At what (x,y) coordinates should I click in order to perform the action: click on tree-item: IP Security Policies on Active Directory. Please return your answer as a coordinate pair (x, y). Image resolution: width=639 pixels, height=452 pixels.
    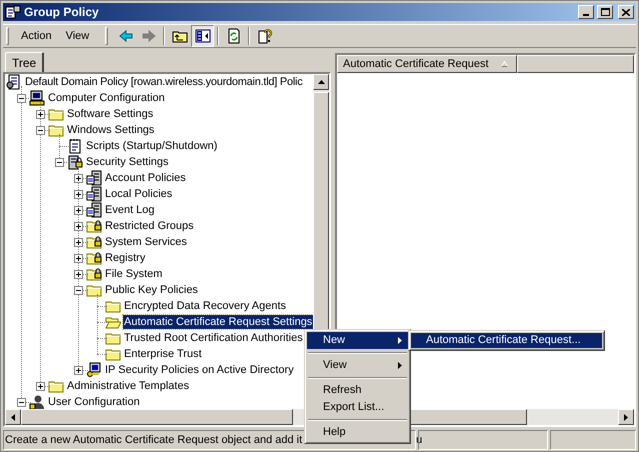
    Looking at the image, I should click on (199, 370).